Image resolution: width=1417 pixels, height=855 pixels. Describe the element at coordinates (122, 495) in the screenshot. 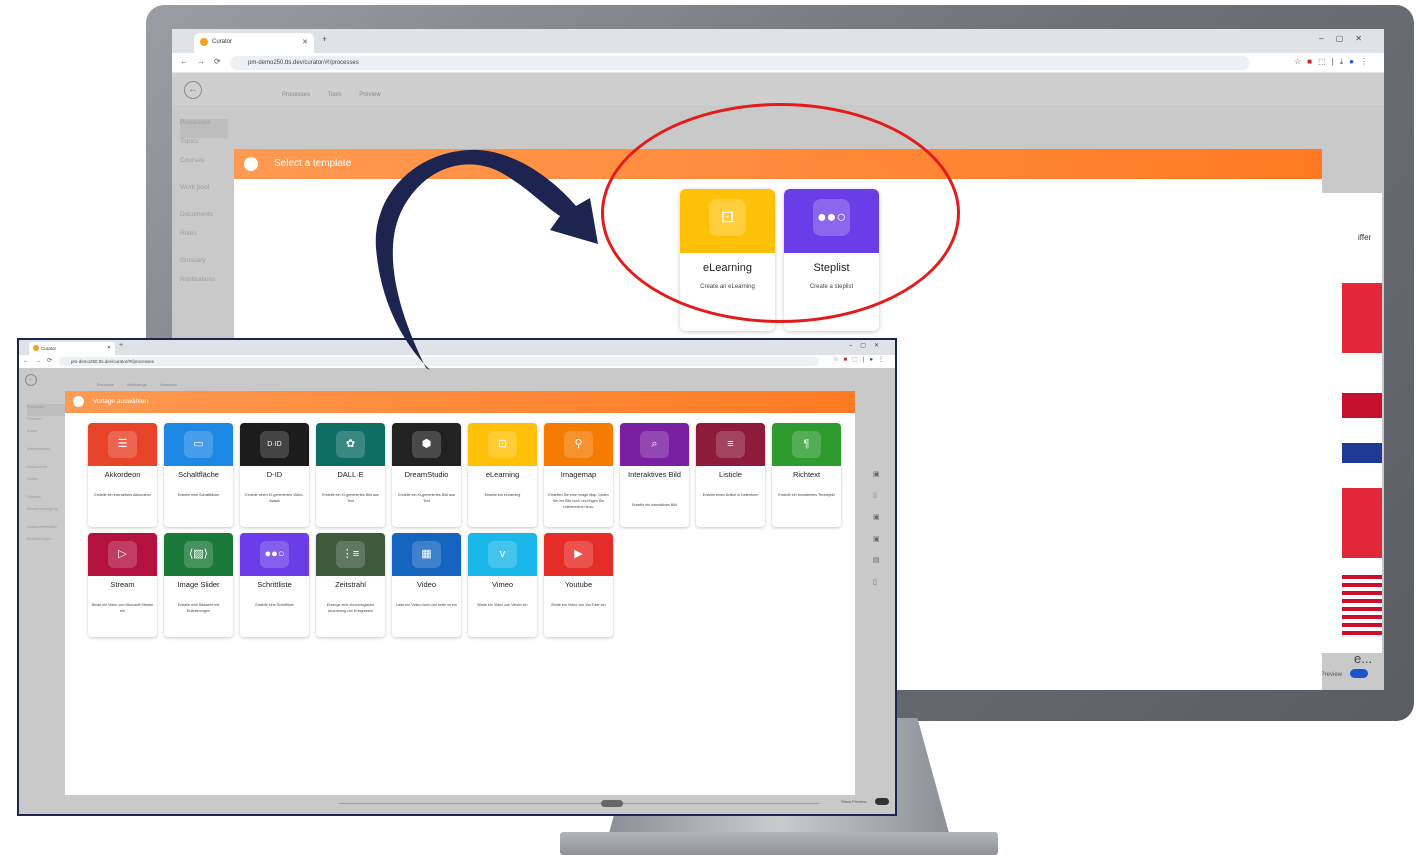

I see `template-card-description: Erstelle ein interaktives Akkordeon` at that location.